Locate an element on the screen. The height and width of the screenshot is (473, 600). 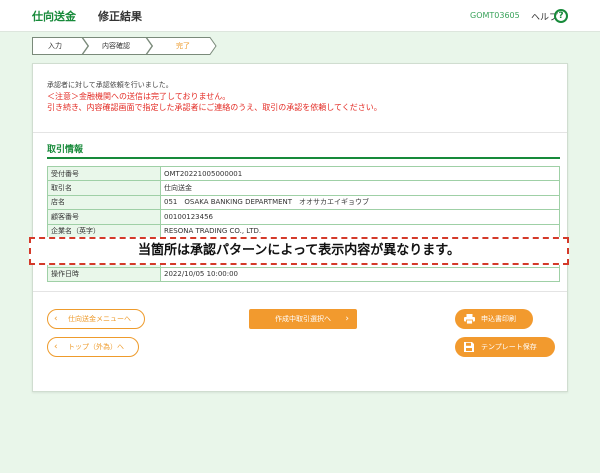
table-row: 受付番号 OMT20221005000001 is located at coordinates (303, 173).